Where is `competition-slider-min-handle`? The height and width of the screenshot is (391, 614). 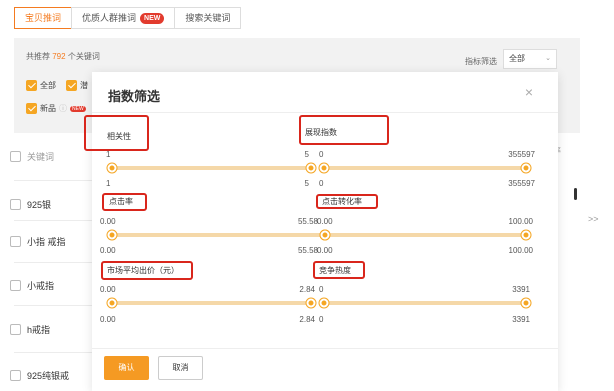
competition-slider-min-handle is located at coordinates (324, 303).